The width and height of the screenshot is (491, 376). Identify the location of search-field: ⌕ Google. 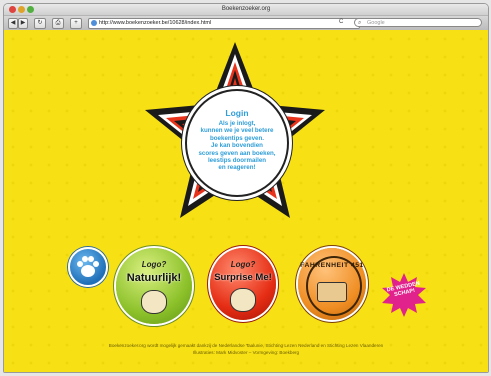
(418, 22).